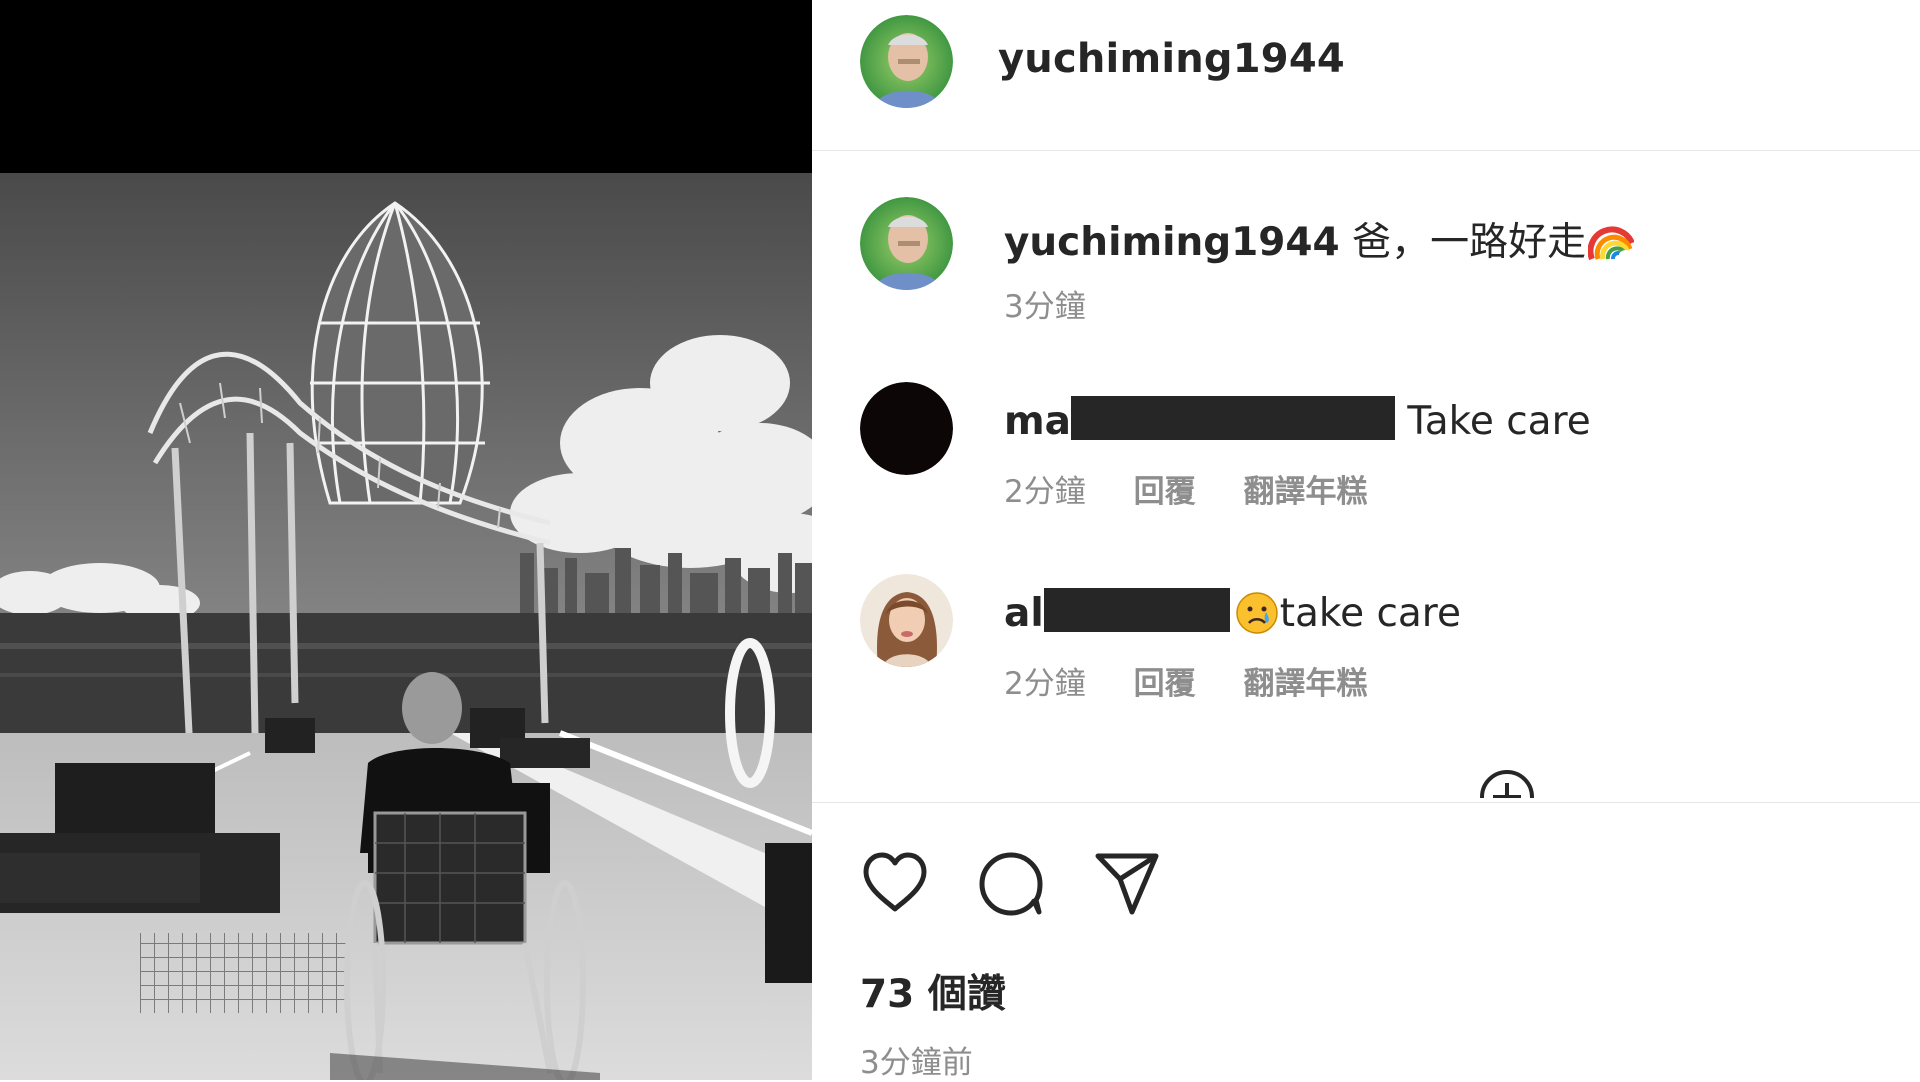 Image resolution: width=1920 pixels, height=1082 pixels. What do you see at coordinates (906, 243) in the screenshot?
I see `caption-author-avatar` at bounding box center [906, 243].